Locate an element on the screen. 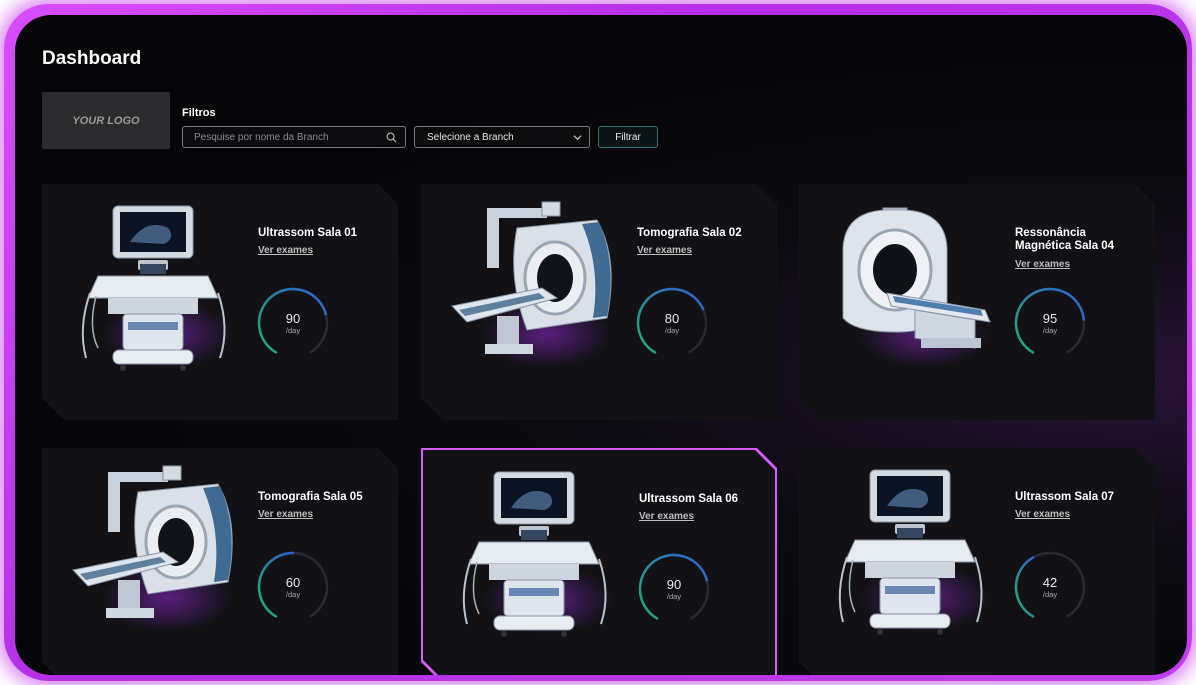  filter-button: Filtrar is located at coordinates (628, 137).